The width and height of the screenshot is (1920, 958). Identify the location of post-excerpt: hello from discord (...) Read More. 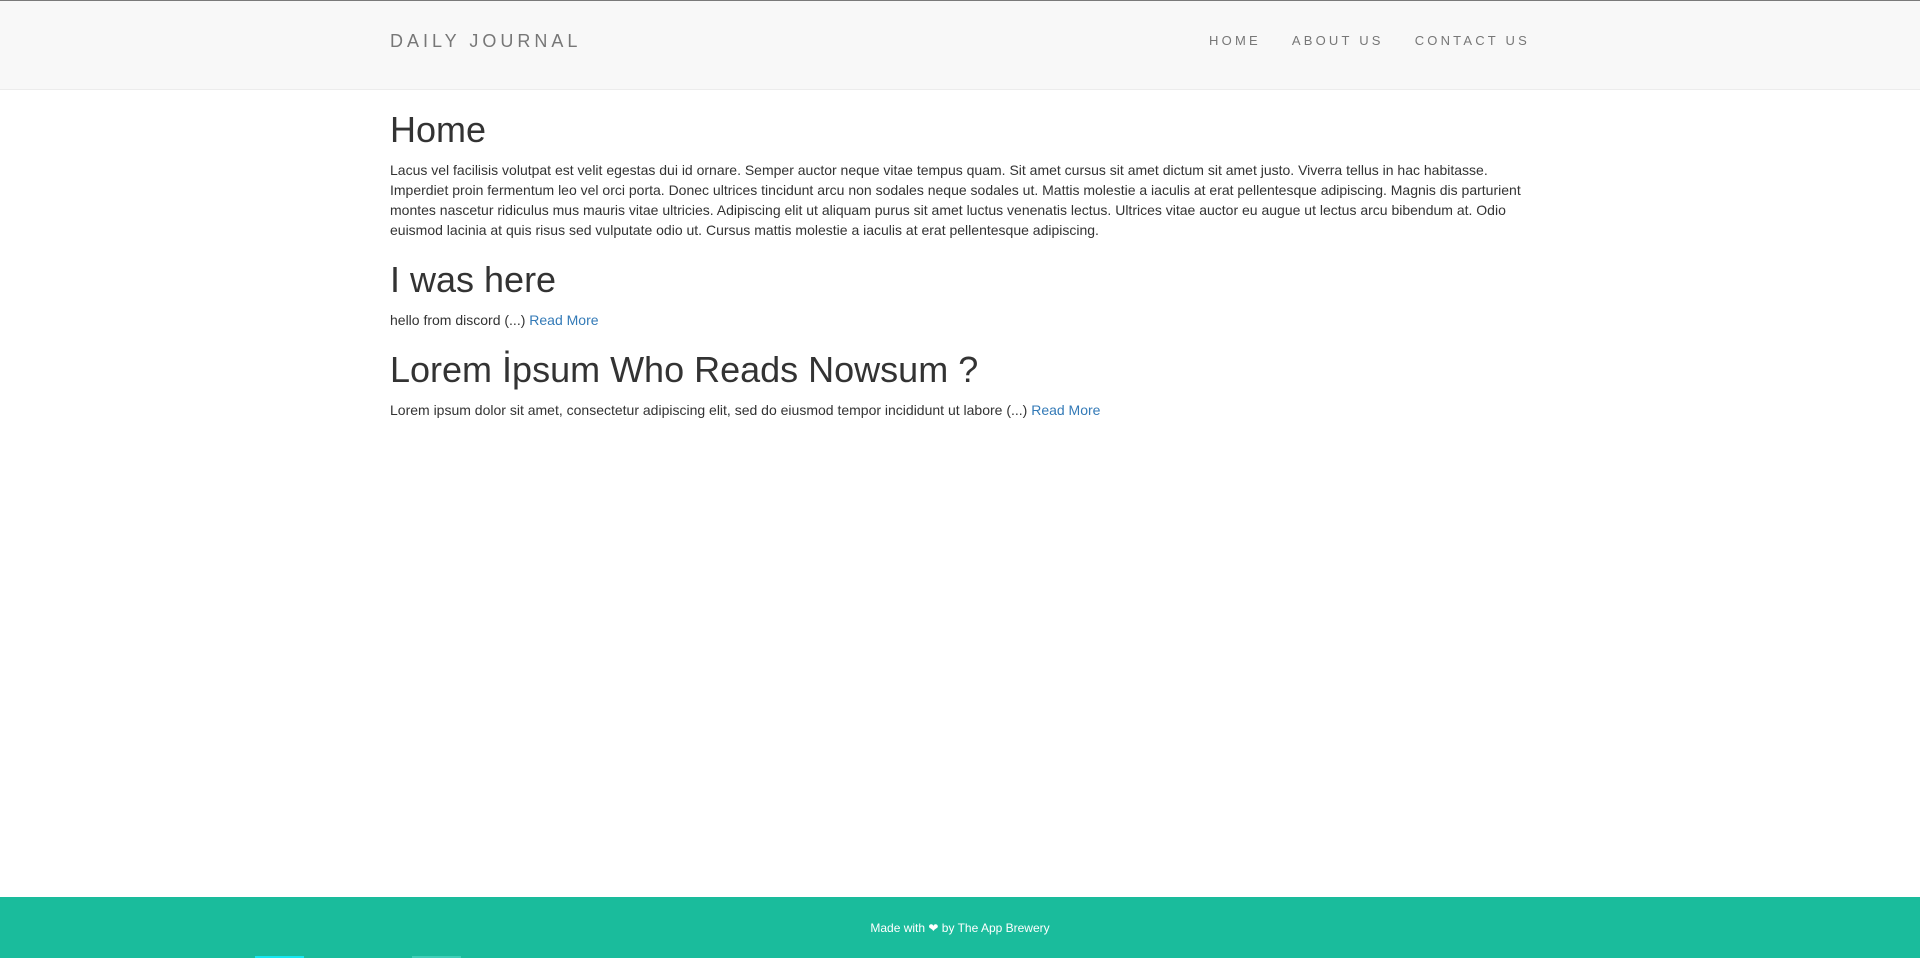
(960, 320).